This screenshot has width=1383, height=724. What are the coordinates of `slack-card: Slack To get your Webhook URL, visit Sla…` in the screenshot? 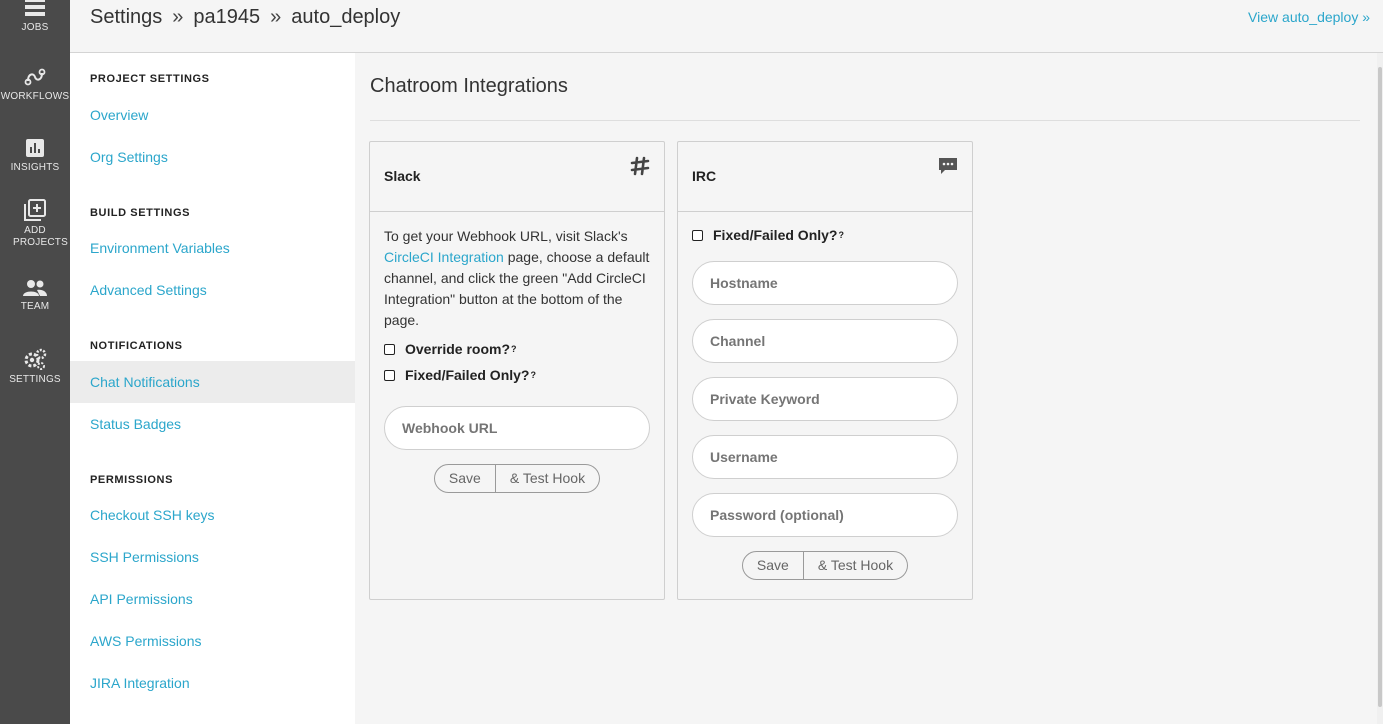 It's located at (517, 370).